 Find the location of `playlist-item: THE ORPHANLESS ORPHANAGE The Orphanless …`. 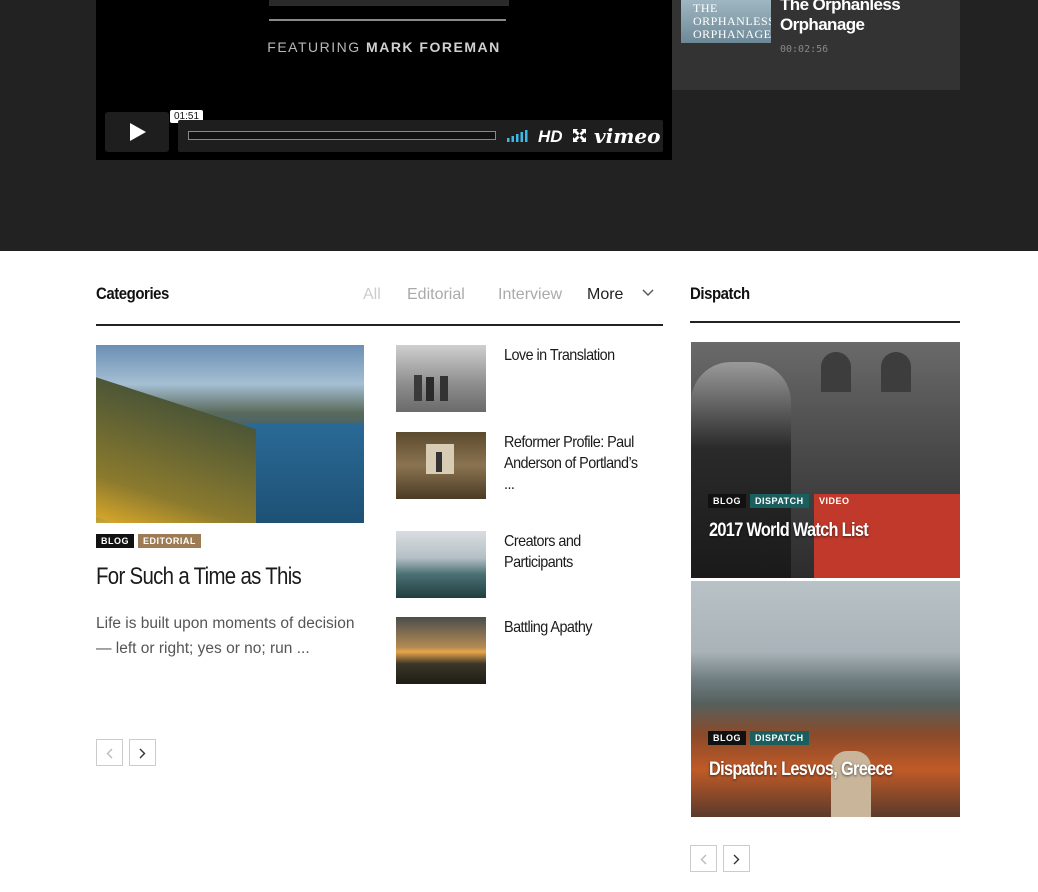

playlist-item: THE ORPHANLESS ORPHANAGE The Orphanless … is located at coordinates (816, 45).